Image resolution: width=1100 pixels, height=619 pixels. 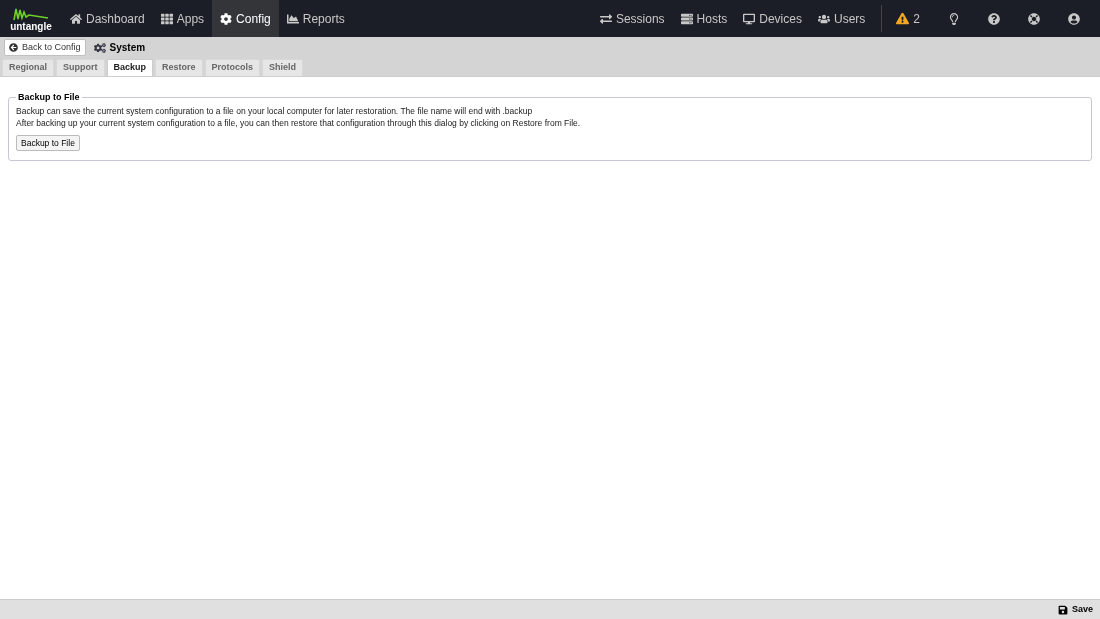 I want to click on help-icon, so click(x=994, y=18).